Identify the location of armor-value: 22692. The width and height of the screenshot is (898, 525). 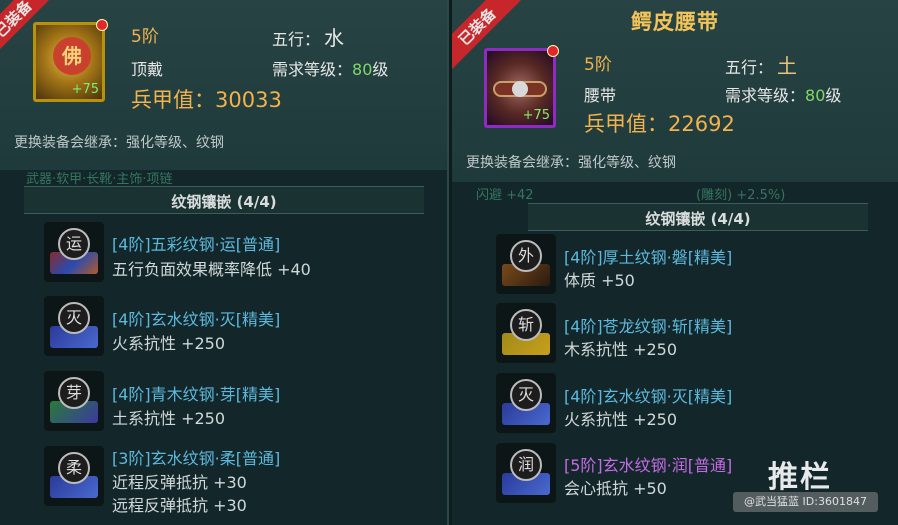
(701, 124).